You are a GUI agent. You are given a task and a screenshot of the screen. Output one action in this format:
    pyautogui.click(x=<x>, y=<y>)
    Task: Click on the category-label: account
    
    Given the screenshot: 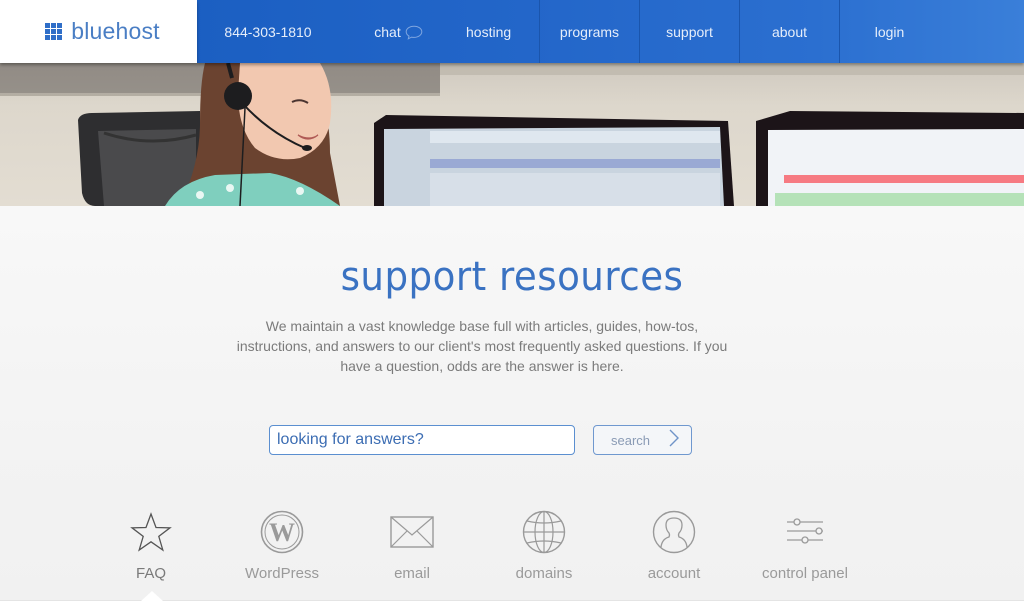 What is the action you would take?
    pyautogui.click(x=674, y=573)
    